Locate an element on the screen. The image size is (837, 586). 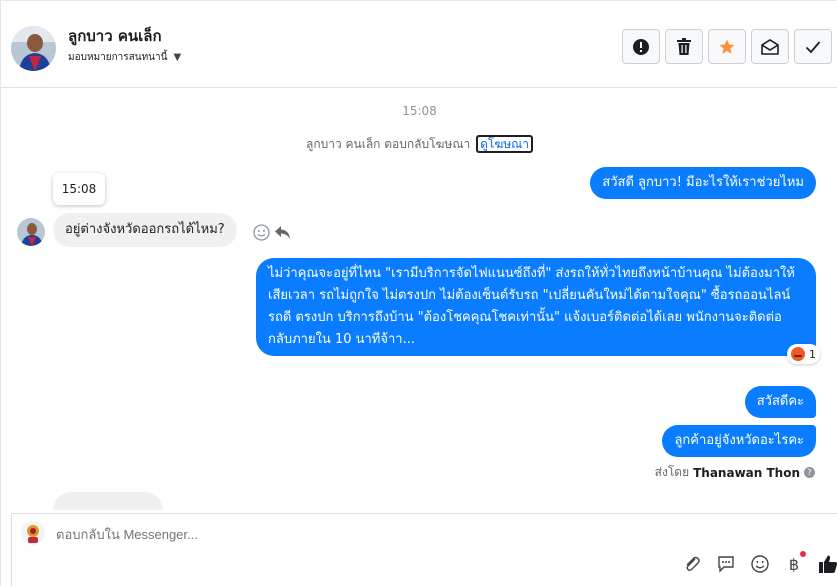
message-bubble-incoming-partial is located at coordinates (108, 501).